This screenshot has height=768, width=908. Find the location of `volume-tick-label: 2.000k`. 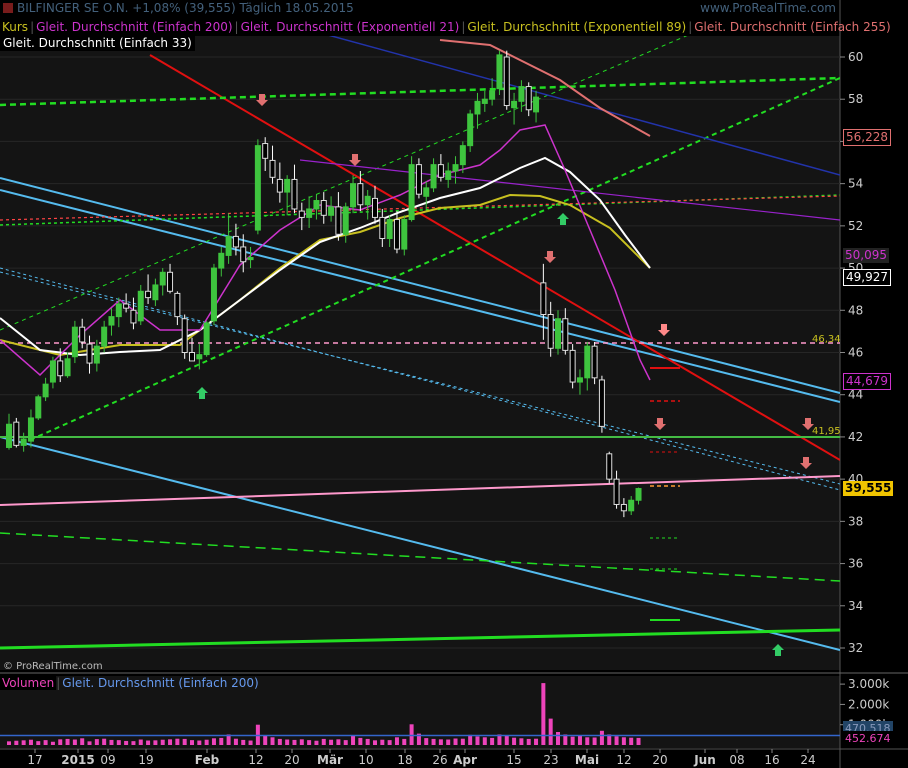

volume-tick-label: 2.000k is located at coordinates (868, 704).